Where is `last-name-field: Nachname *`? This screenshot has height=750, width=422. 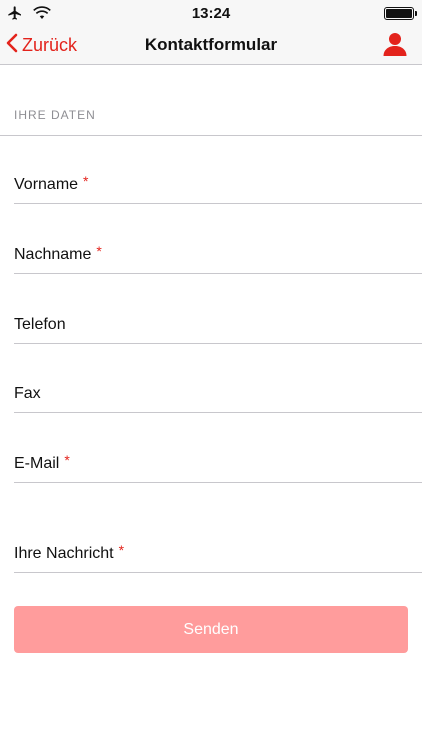 last-name-field: Nachname * is located at coordinates (218, 256).